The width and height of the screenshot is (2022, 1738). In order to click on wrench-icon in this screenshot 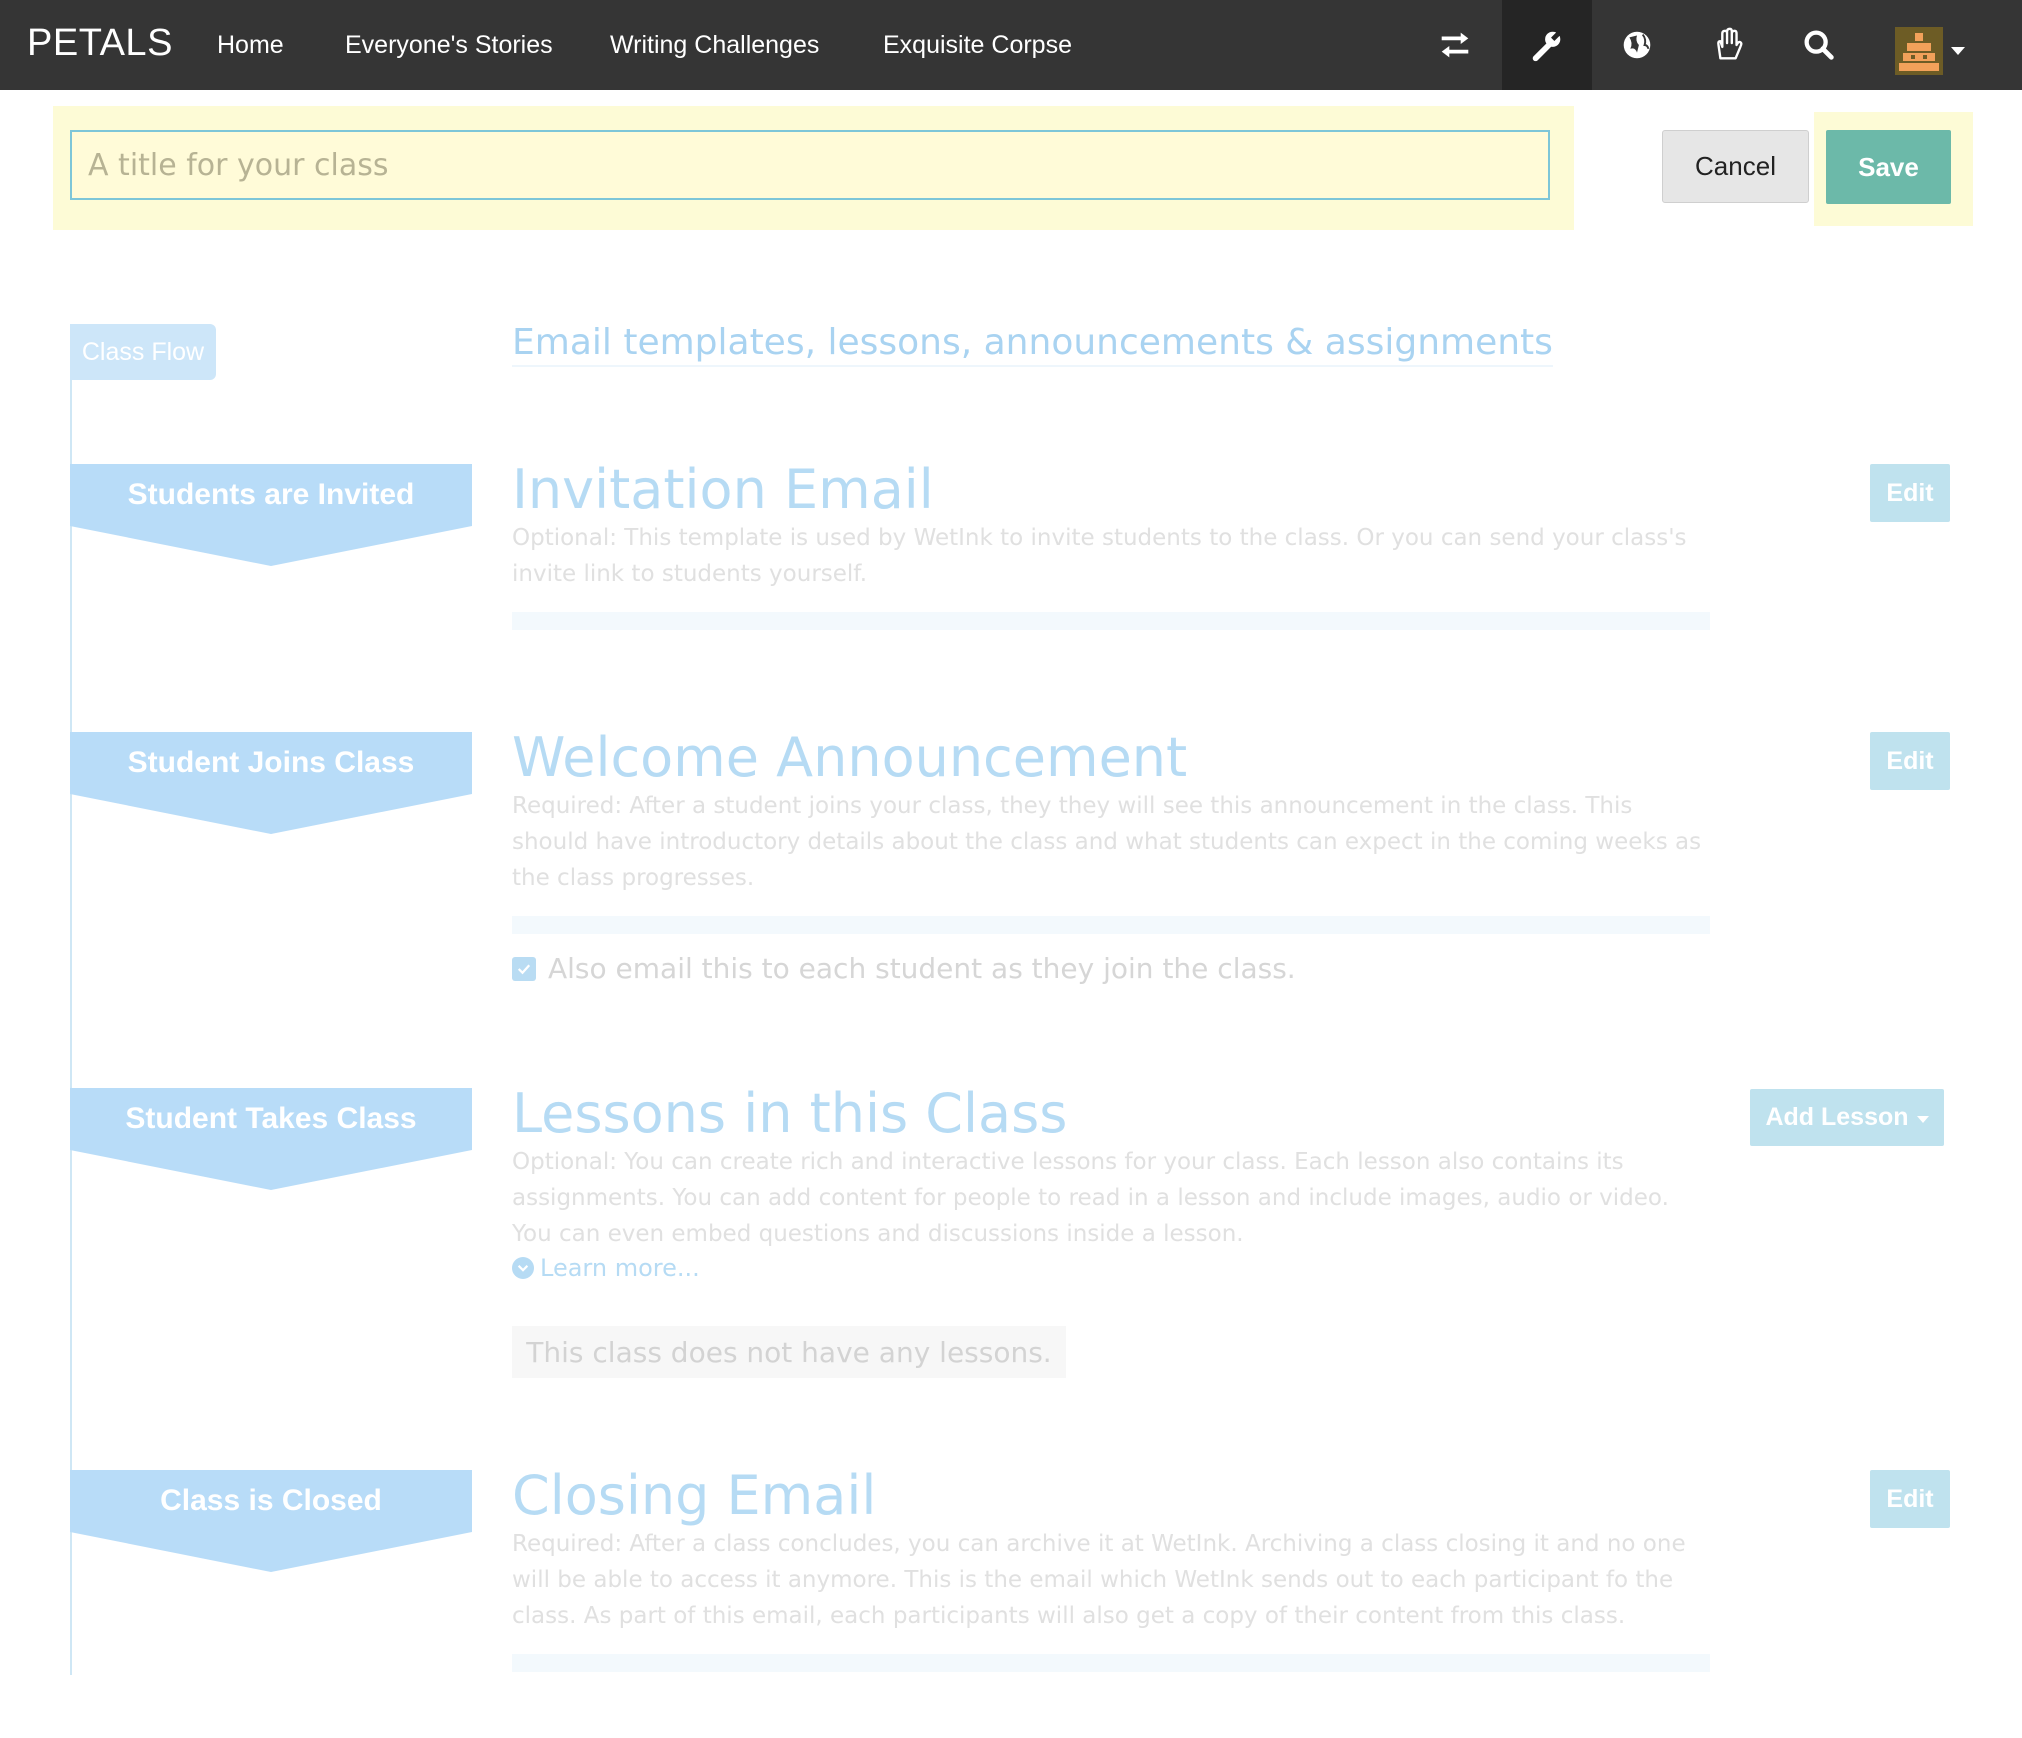, I will do `click(1547, 45)`.